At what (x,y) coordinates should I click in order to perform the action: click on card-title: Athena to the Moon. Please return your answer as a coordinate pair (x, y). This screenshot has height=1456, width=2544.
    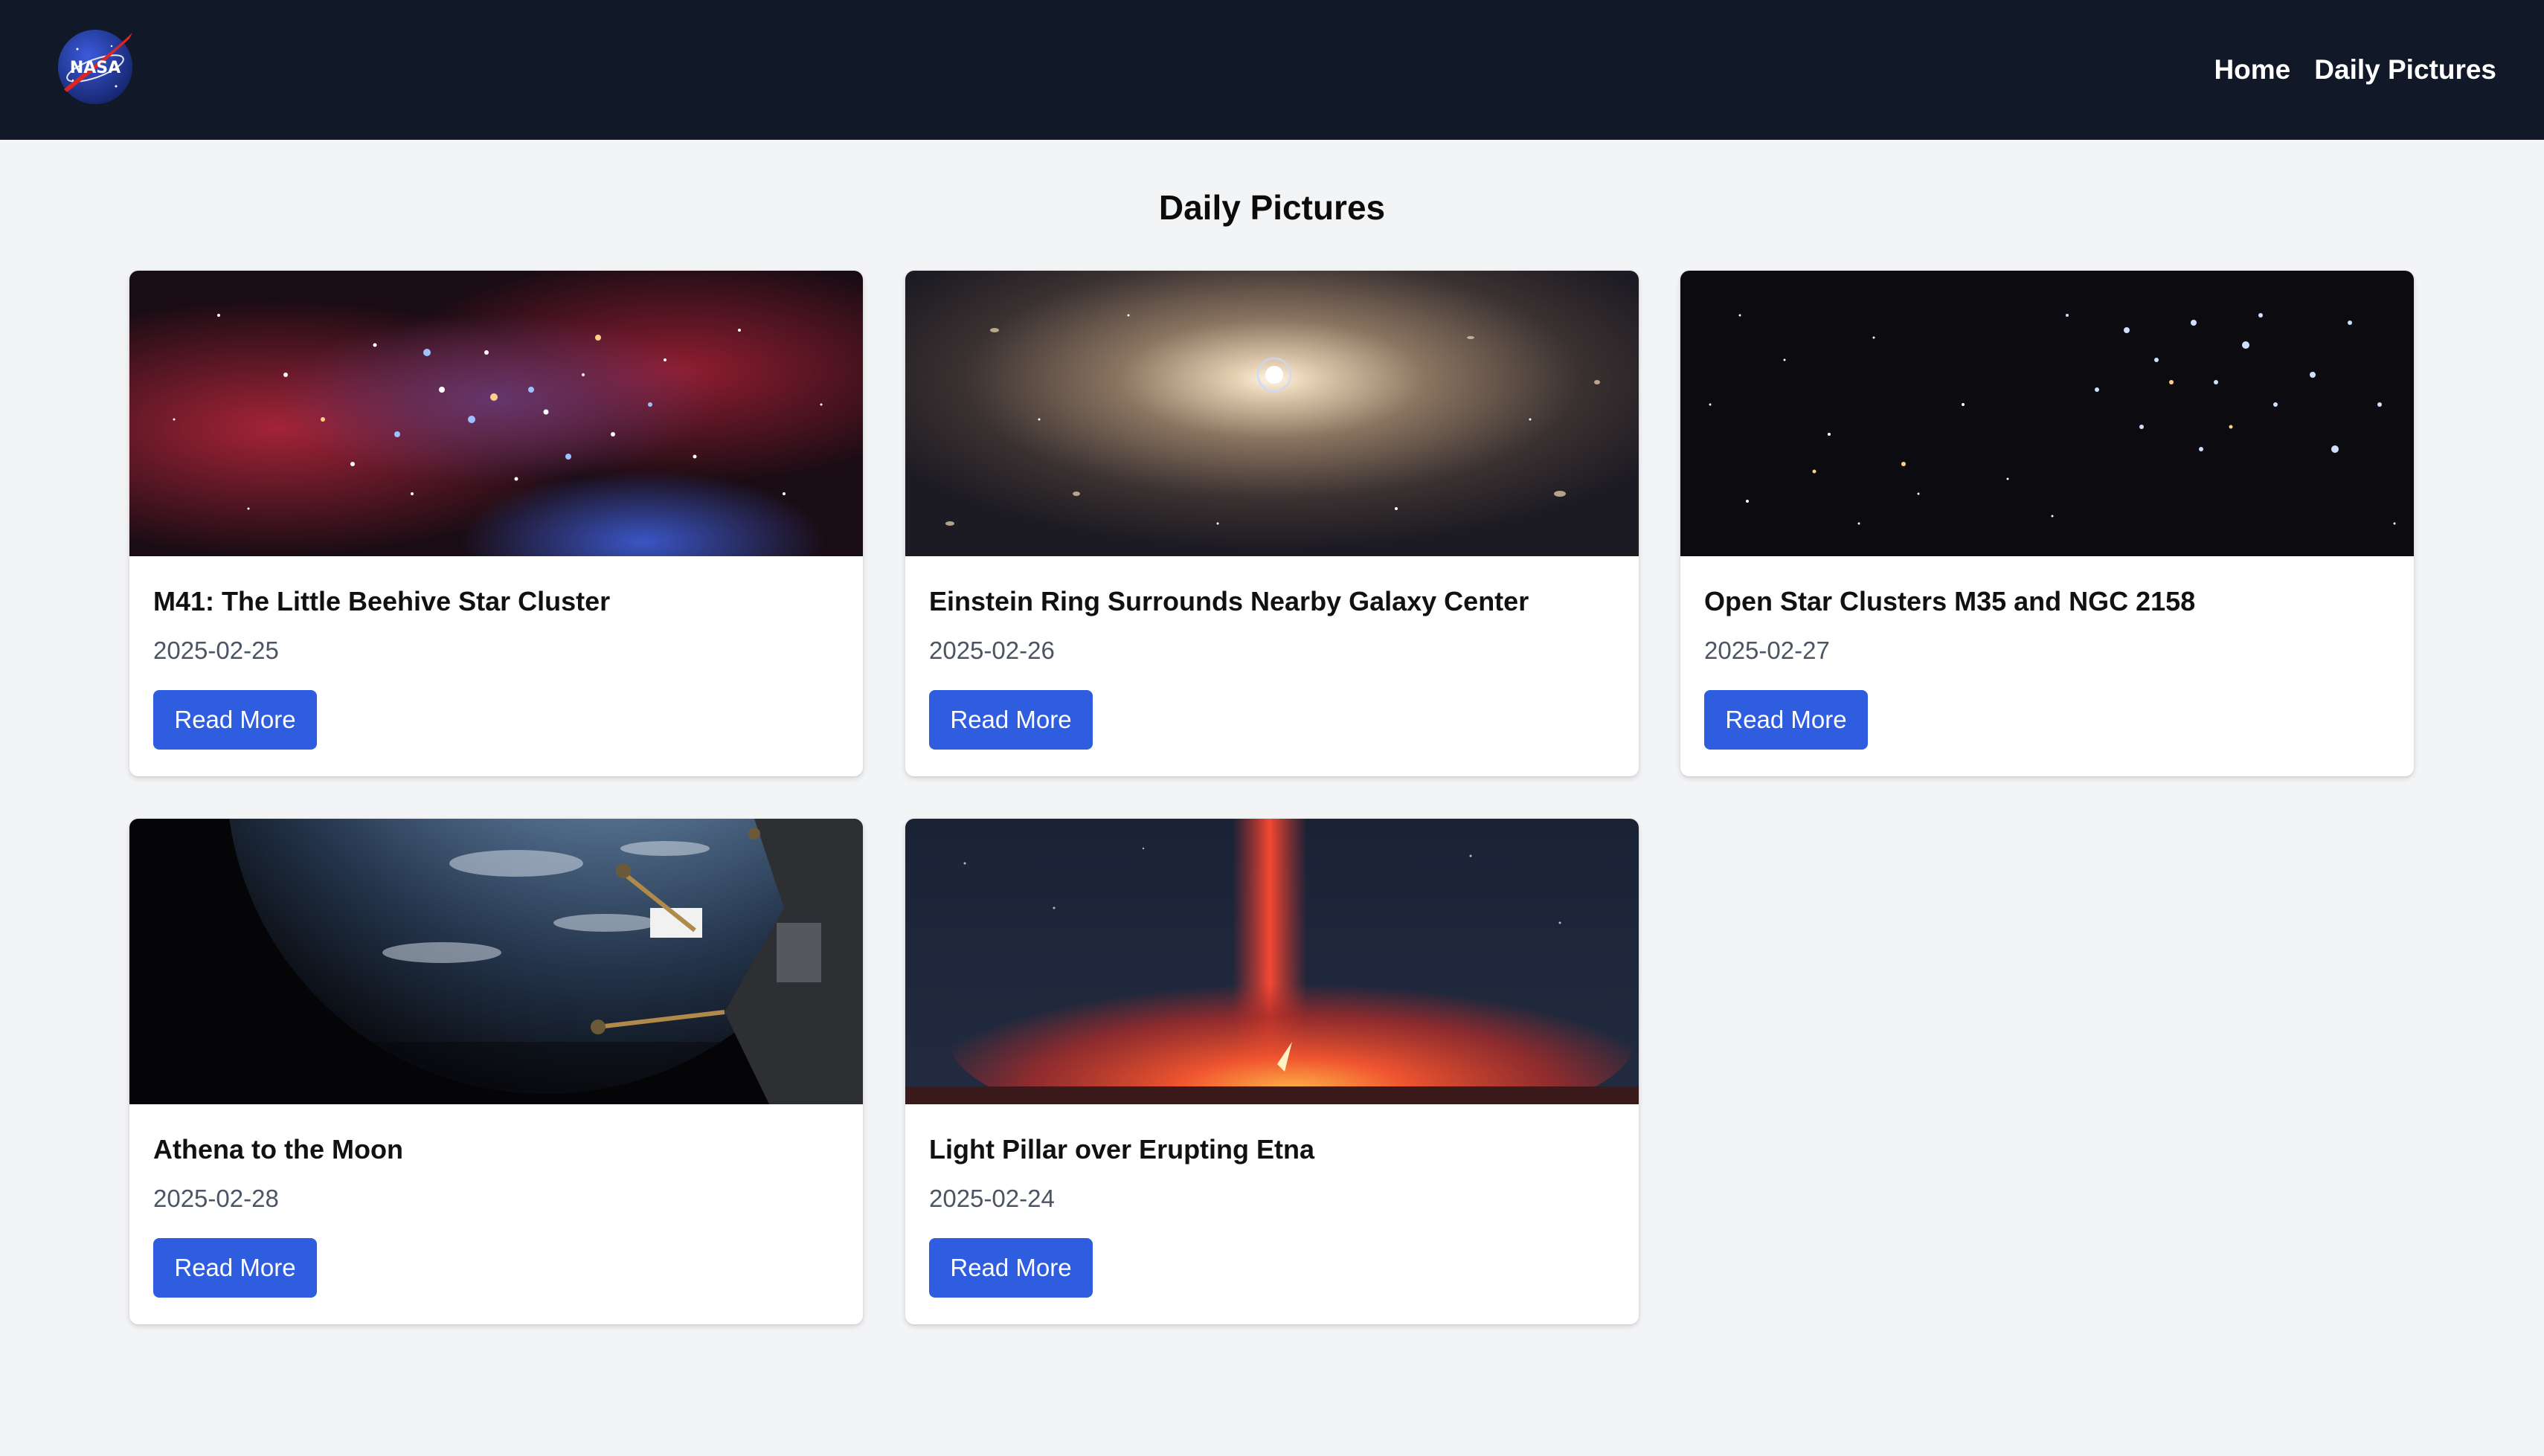
    Looking at the image, I should click on (278, 1149).